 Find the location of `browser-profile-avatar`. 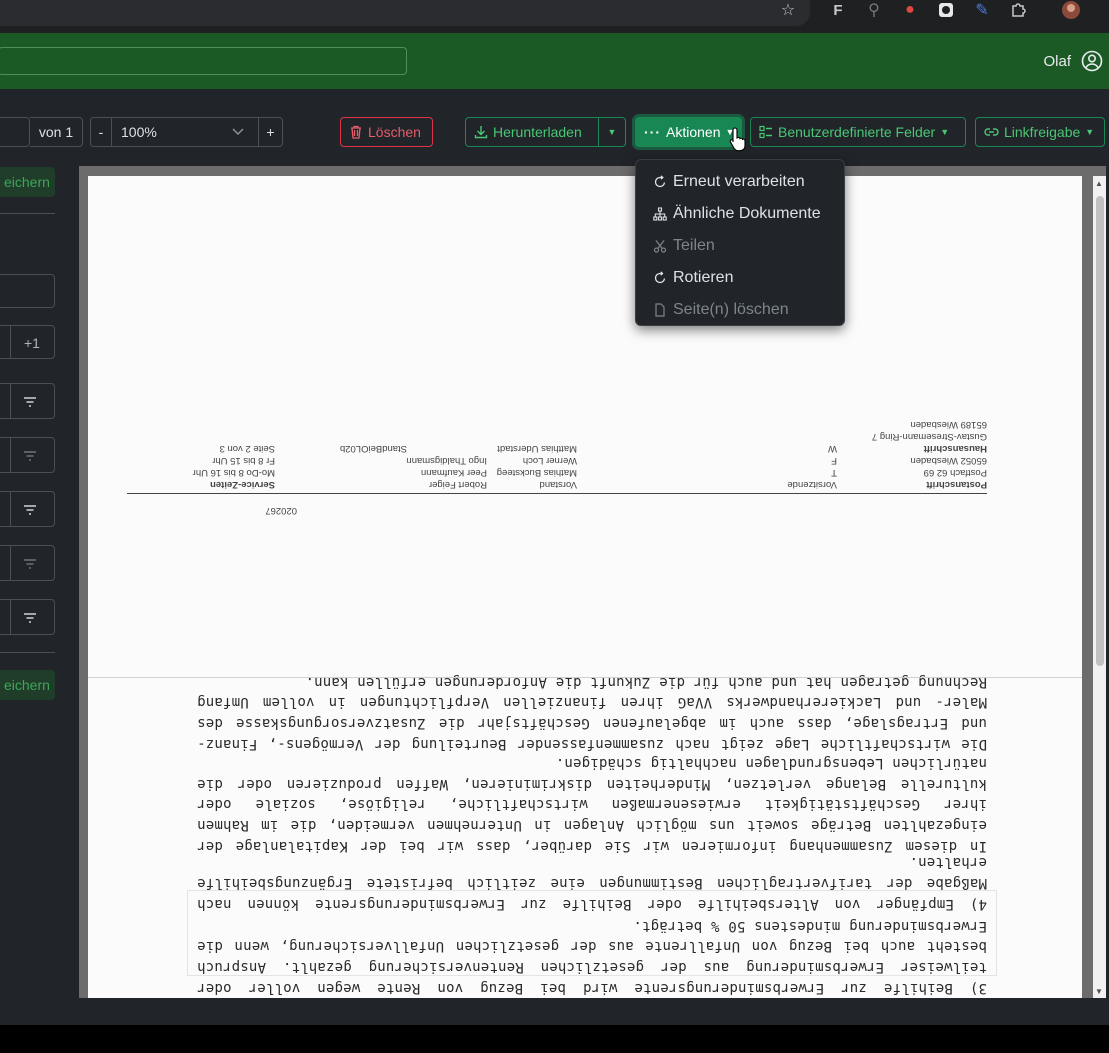

browser-profile-avatar is located at coordinates (1071, 10).